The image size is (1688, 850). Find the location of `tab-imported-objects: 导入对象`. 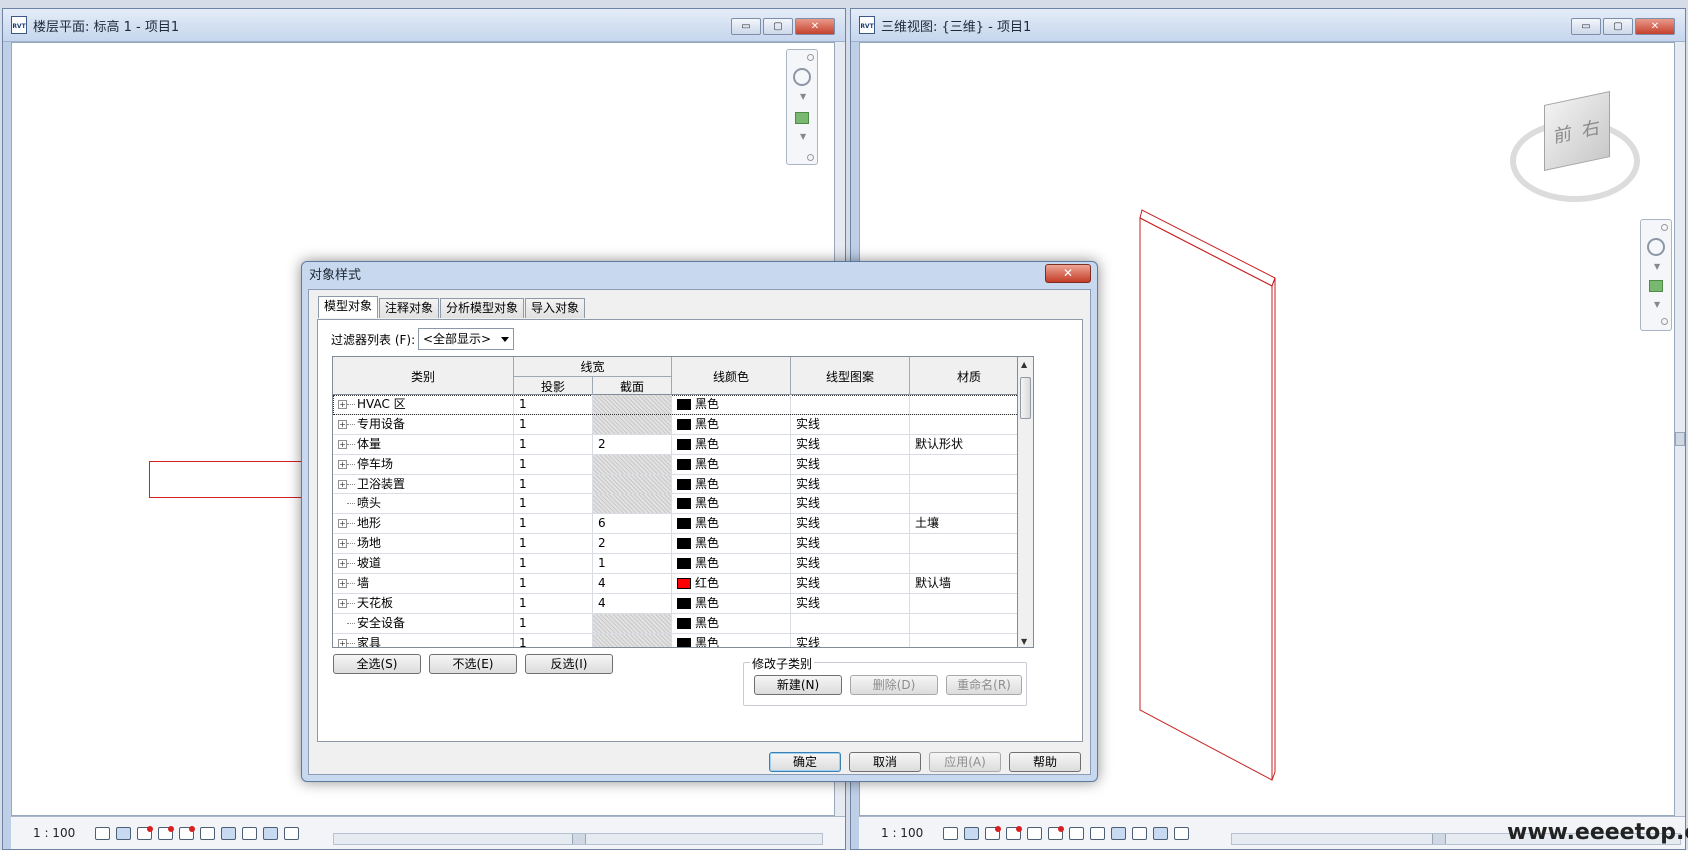

tab-imported-objects: 导入对象 is located at coordinates (555, 308).